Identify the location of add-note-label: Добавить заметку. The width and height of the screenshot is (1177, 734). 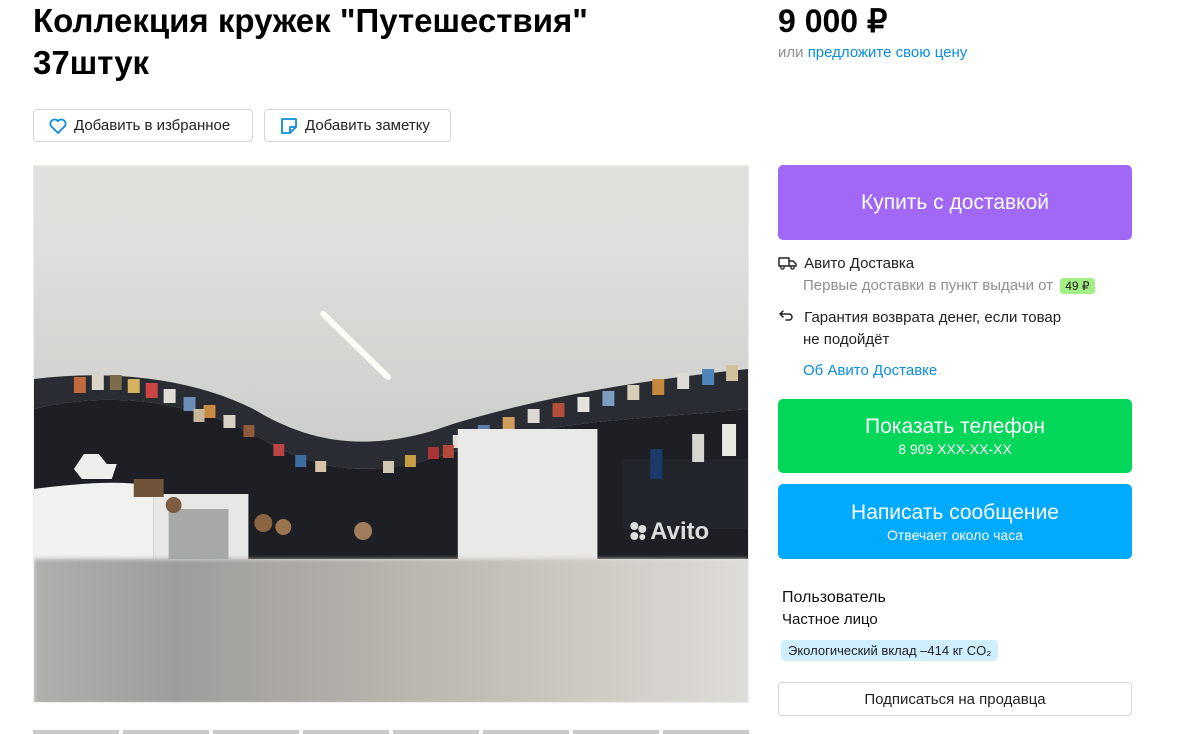
(367, 125).